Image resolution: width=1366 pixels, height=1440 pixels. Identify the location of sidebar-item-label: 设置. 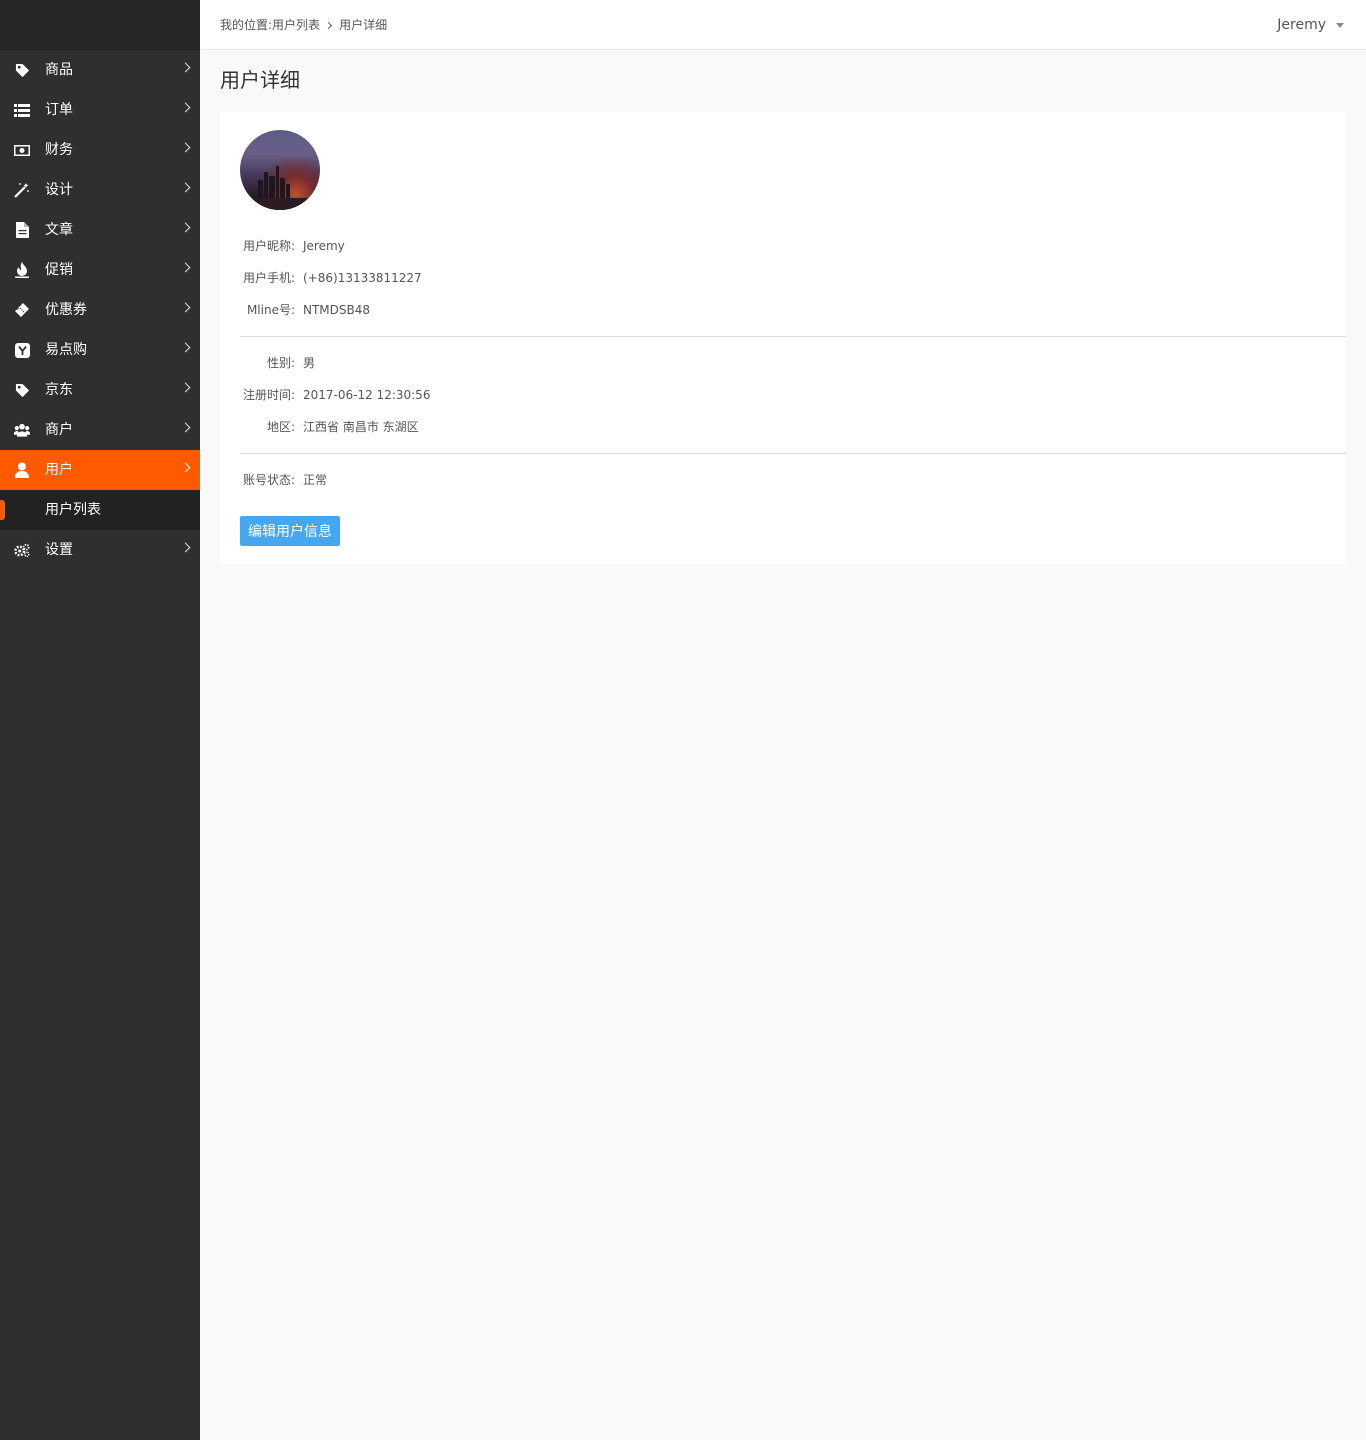
(59, 550).